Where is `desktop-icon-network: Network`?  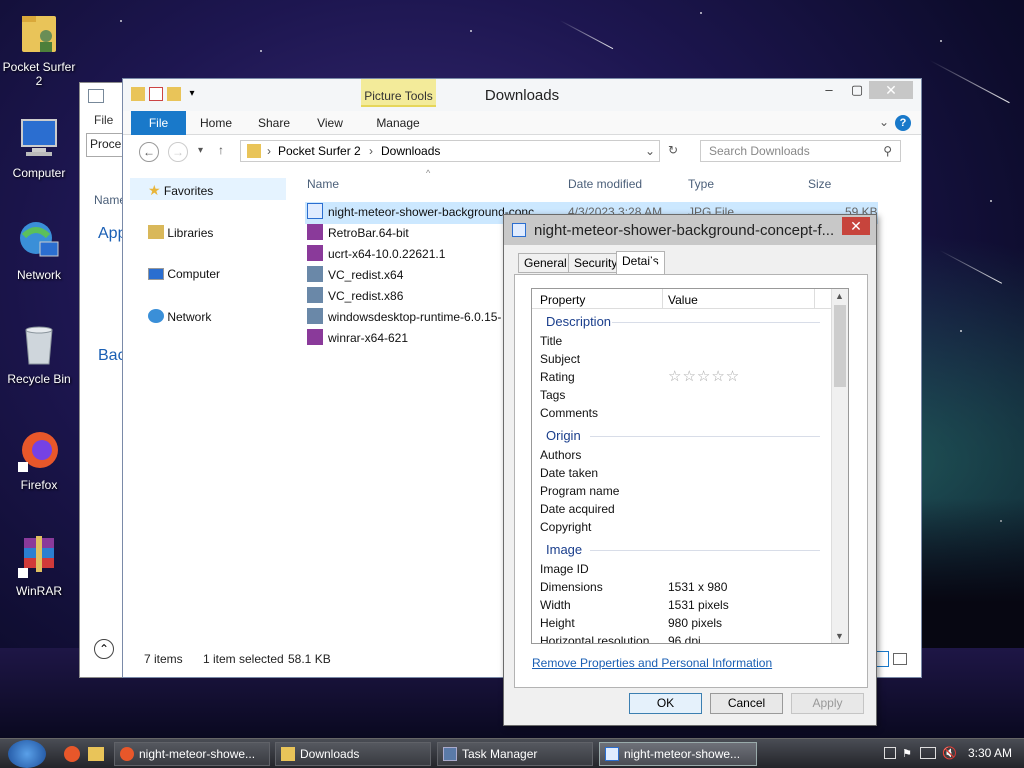 desktop-icon-network: Network is located at coordinates (39, 250).